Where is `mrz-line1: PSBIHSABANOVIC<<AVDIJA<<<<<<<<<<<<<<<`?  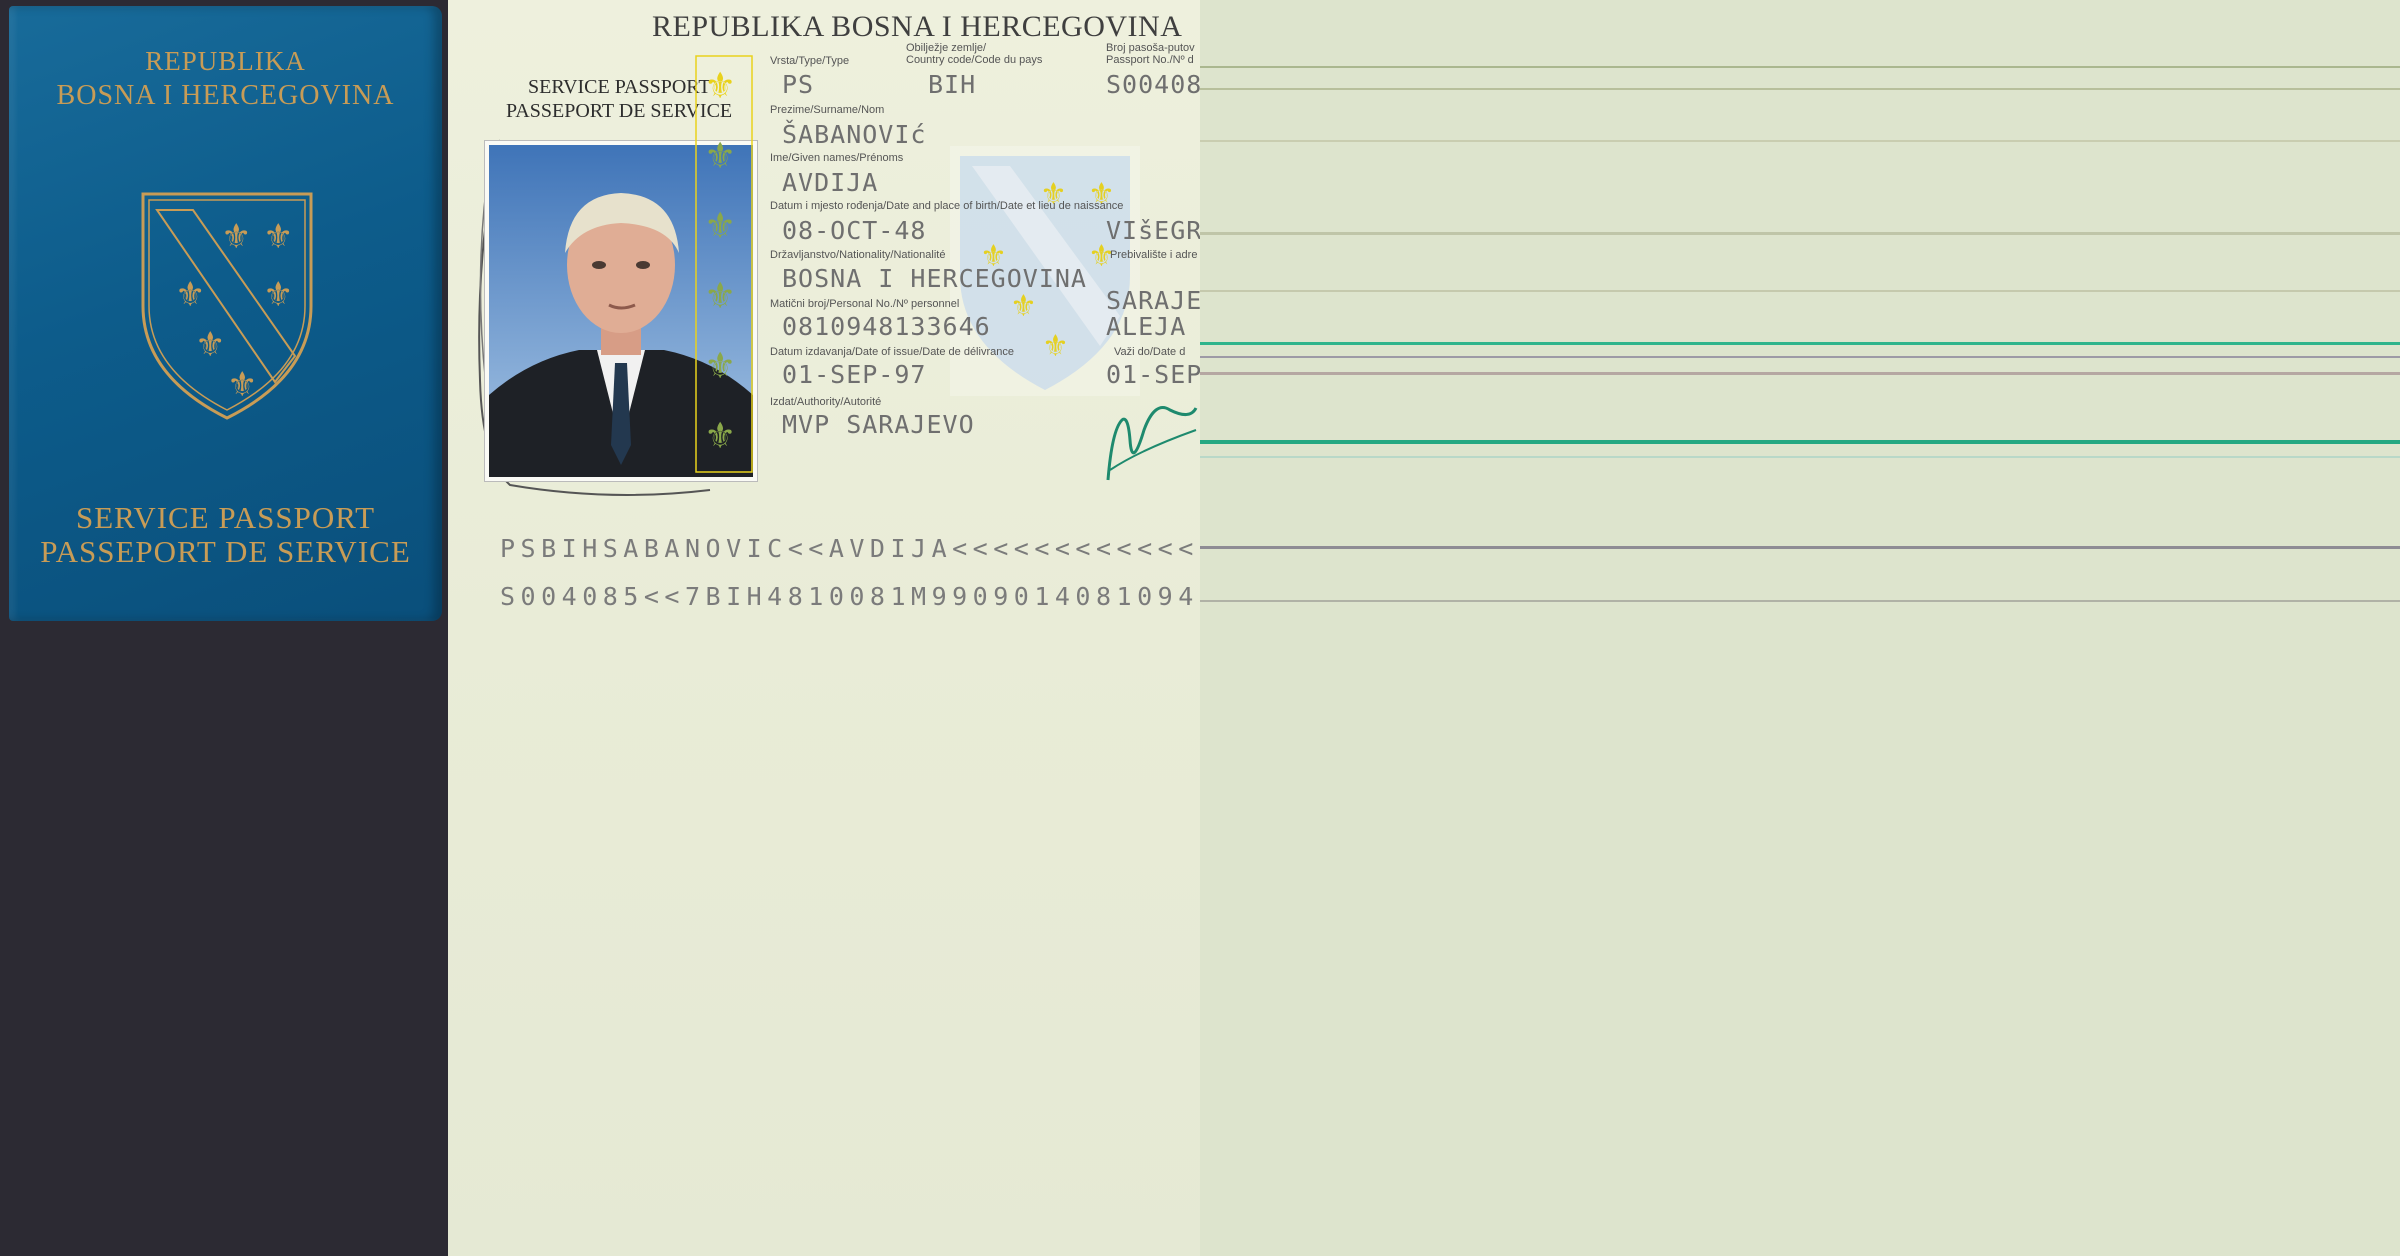
mrz-line1: PSBIHSABANOVIC<<AVDIJA<<<<<<<<<<<<<<< is located at coordinates (849, 548).